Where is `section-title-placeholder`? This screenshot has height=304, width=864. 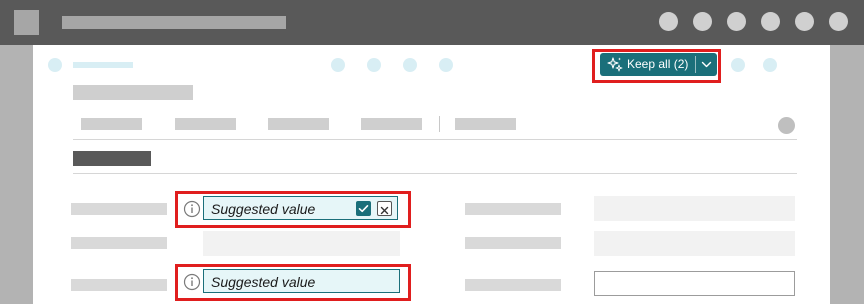 section-title-placeholder is located at coordinates (112, 158).